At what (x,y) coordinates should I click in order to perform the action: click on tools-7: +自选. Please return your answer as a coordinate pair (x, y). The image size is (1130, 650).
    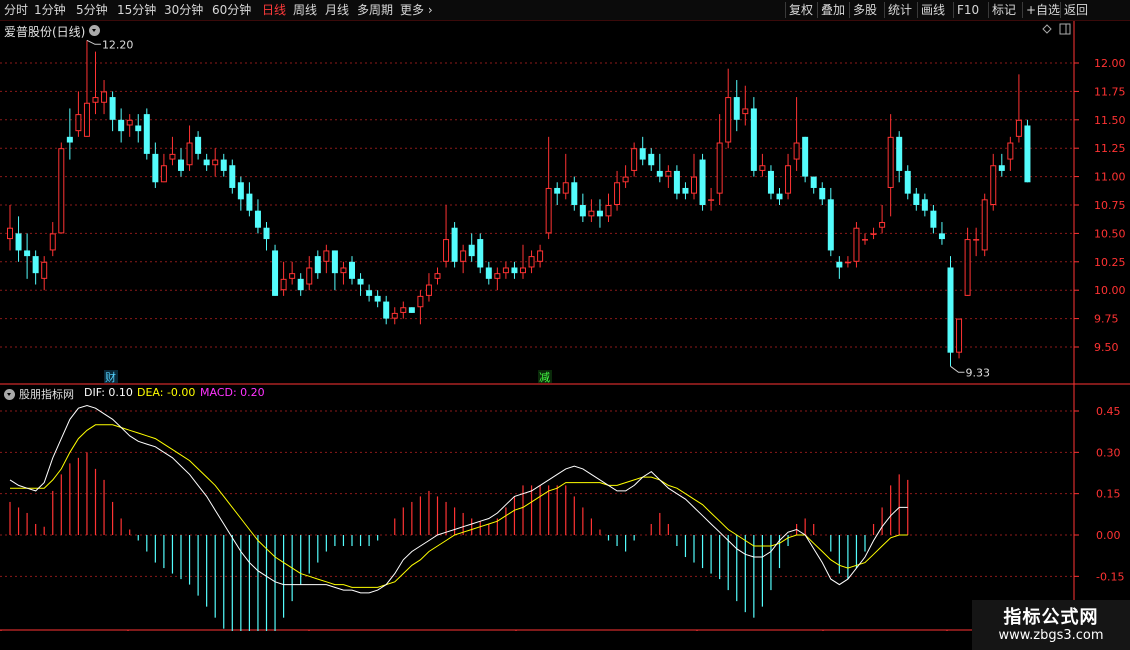
    Looking at the image, I should click on (1043, 10).